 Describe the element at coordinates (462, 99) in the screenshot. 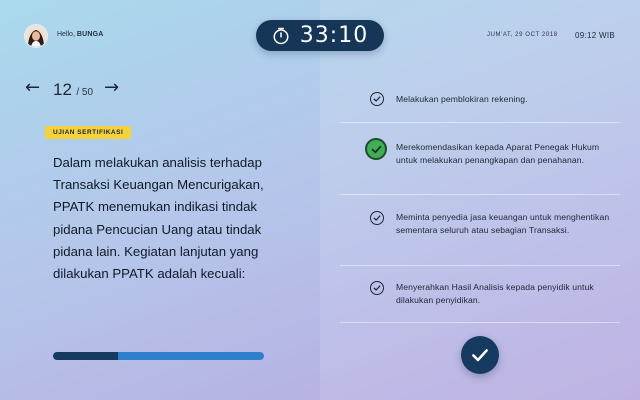

I see `answer-option-text: Melakukan pemblokiran rekening.` at that location.